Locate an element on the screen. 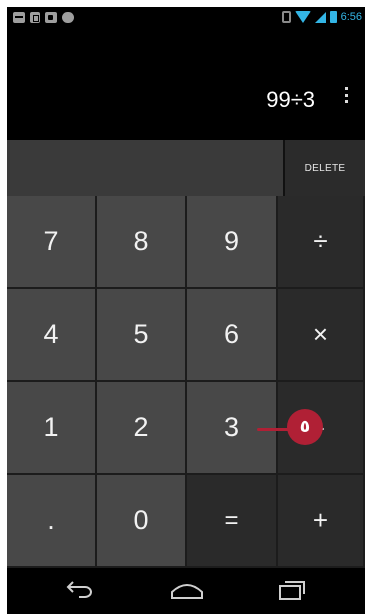 This screenshot has width=365, height=614. battery-icon is located at coordinates (333, 17).